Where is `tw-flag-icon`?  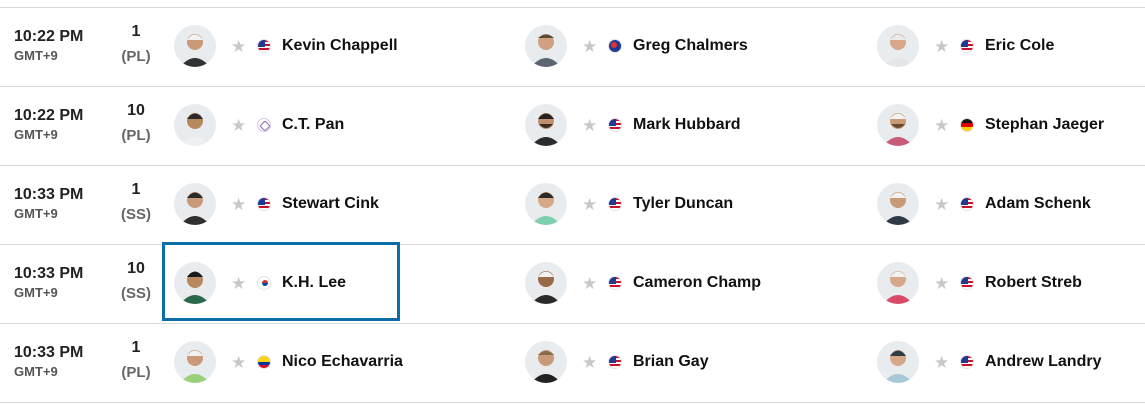
tw-flag-icon is located at coordinates (264, 125).